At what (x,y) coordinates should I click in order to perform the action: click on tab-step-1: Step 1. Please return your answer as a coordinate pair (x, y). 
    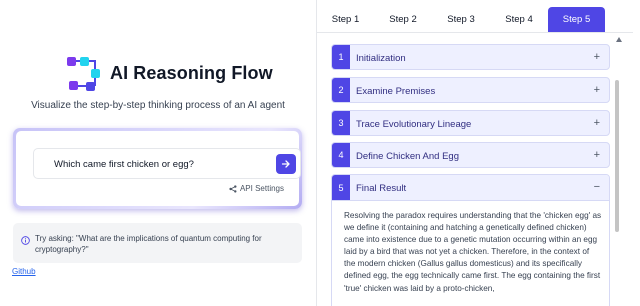
    Looking at the image, I should click on (345, 19).